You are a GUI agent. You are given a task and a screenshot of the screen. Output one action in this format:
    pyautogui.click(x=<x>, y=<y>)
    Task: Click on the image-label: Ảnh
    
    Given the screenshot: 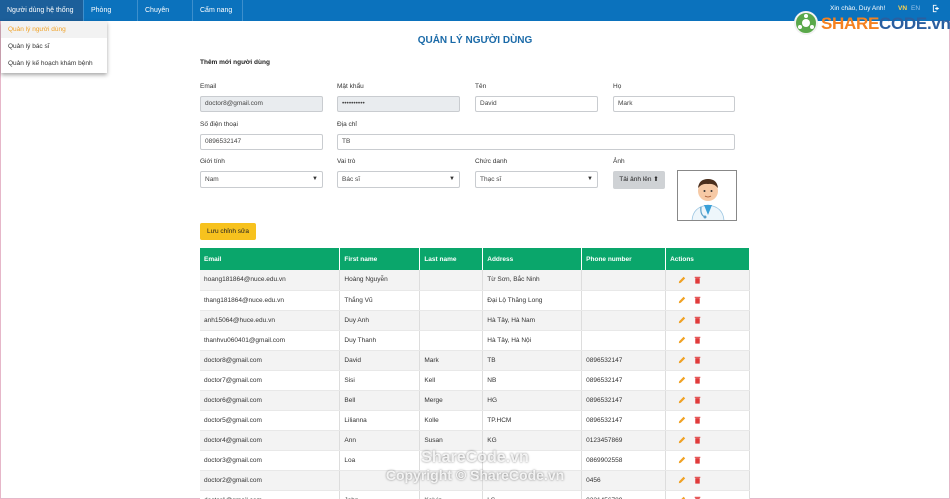 What is the action you would take?
    pyautogui.click(x=619, y=161)
    